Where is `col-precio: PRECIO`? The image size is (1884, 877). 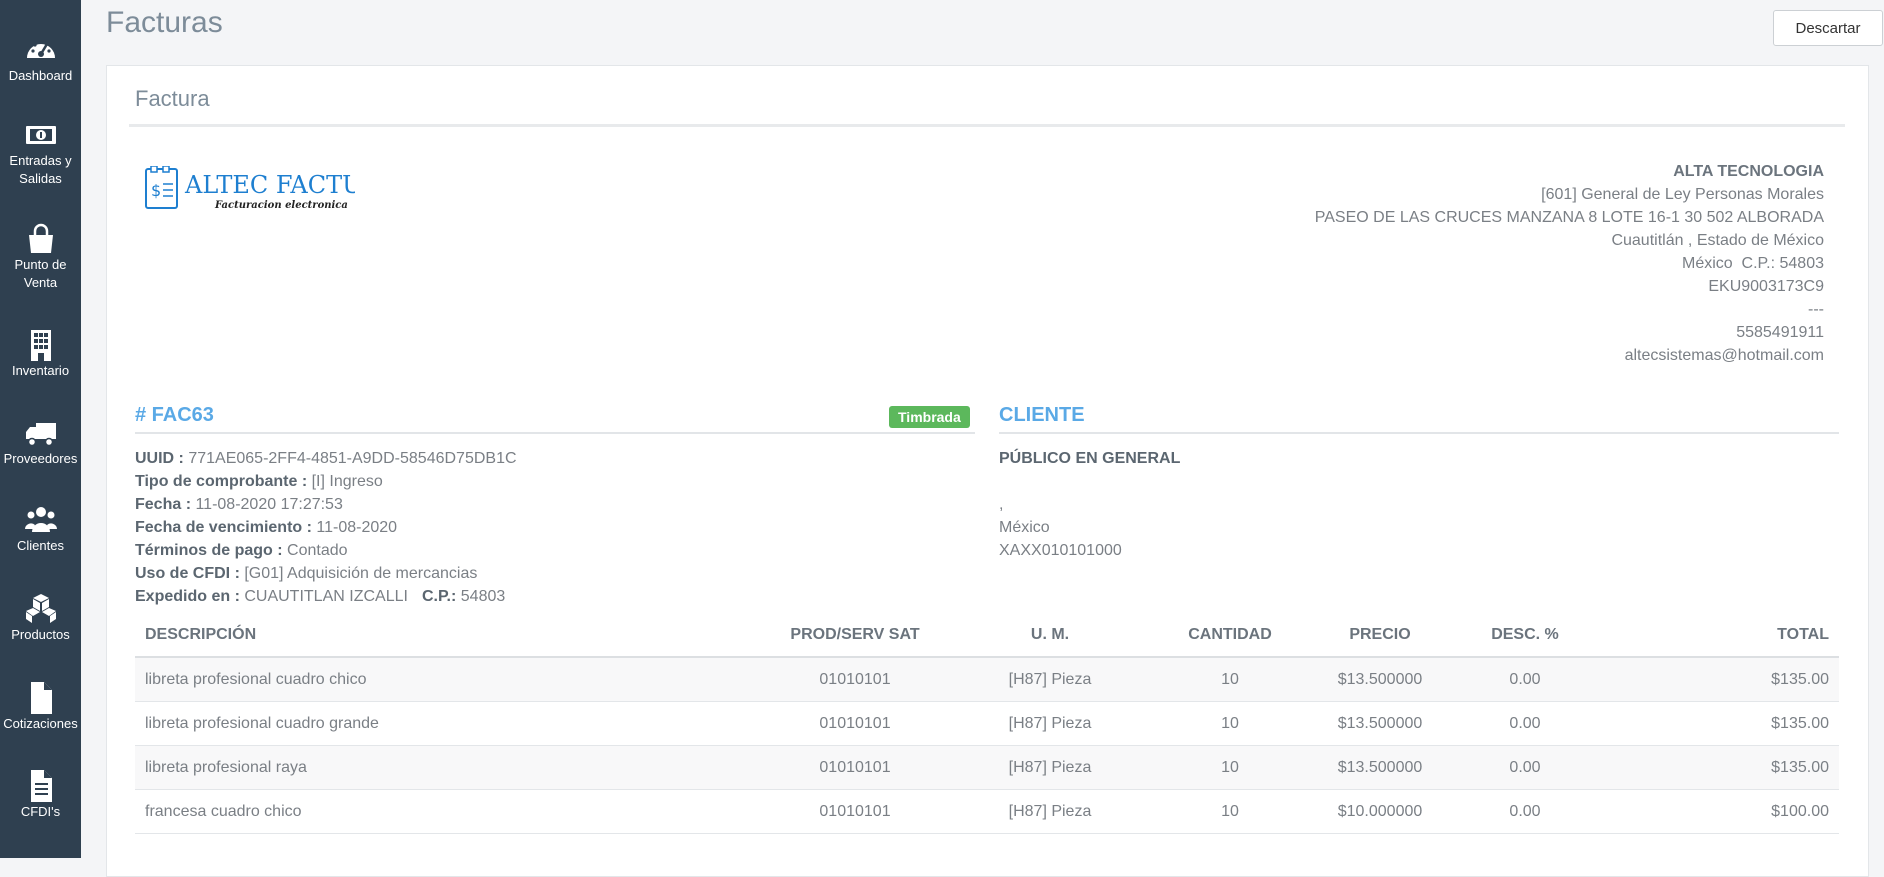
col-precio: PRECIO is located at coordinates (1380, 636).